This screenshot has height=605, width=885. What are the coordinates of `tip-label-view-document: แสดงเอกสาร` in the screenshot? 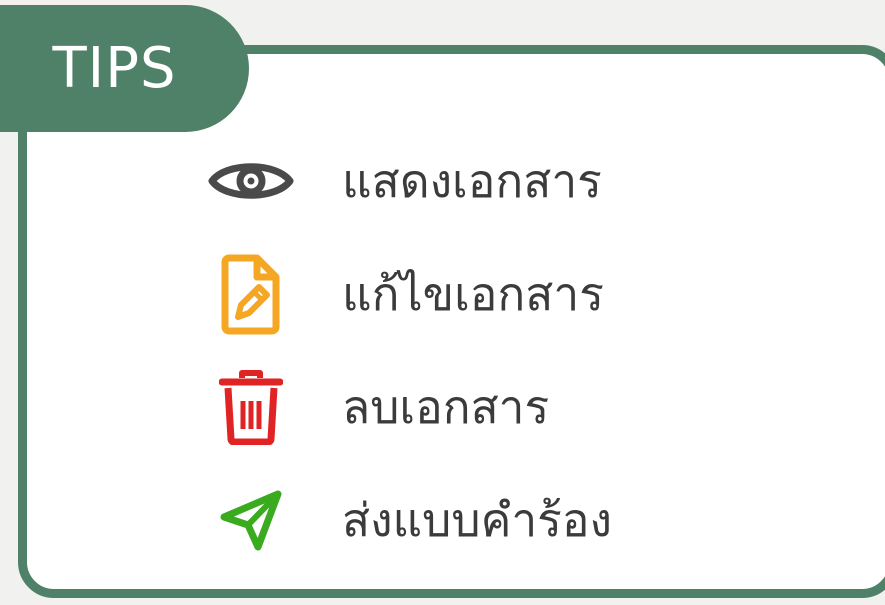 It's located at (472, 181).